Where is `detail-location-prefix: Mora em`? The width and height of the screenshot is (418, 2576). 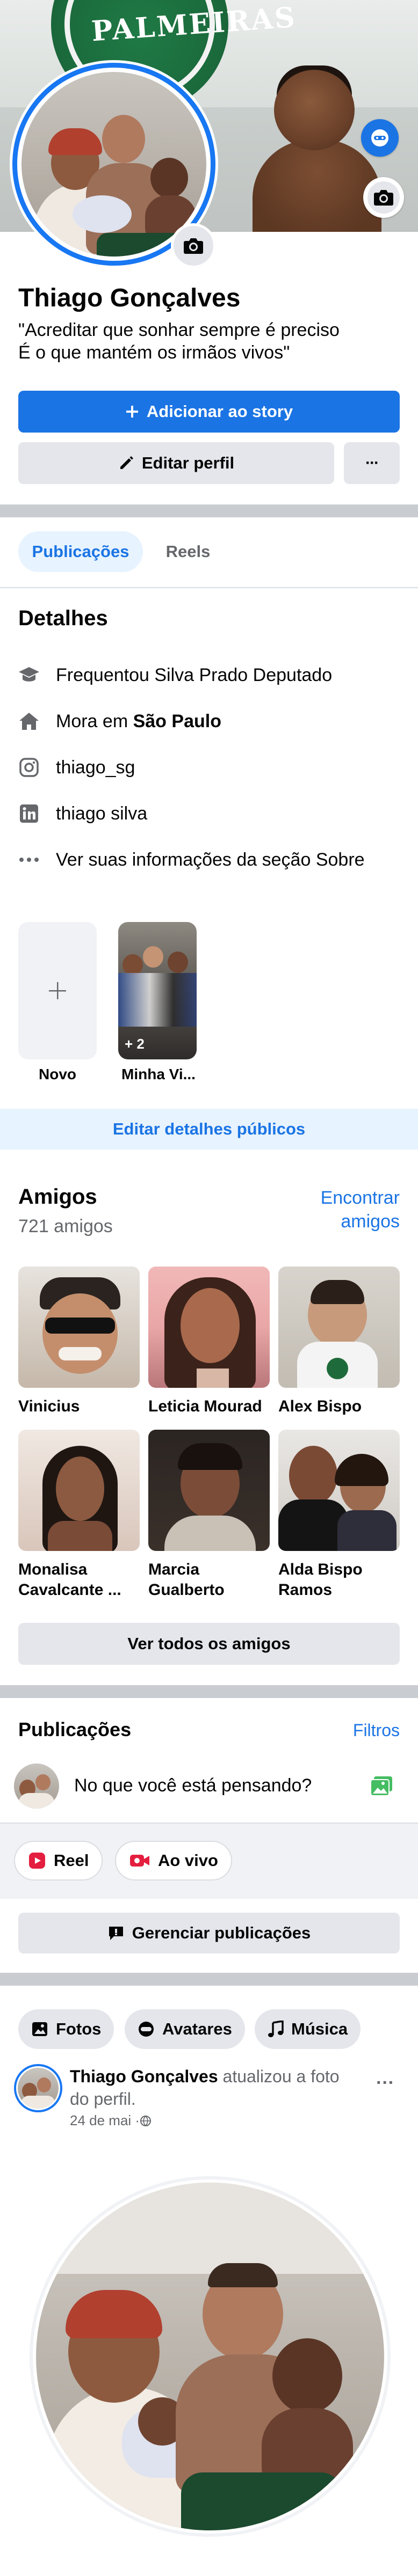 detail-location-prefix: Mora em is located at coordinates (94, 721).